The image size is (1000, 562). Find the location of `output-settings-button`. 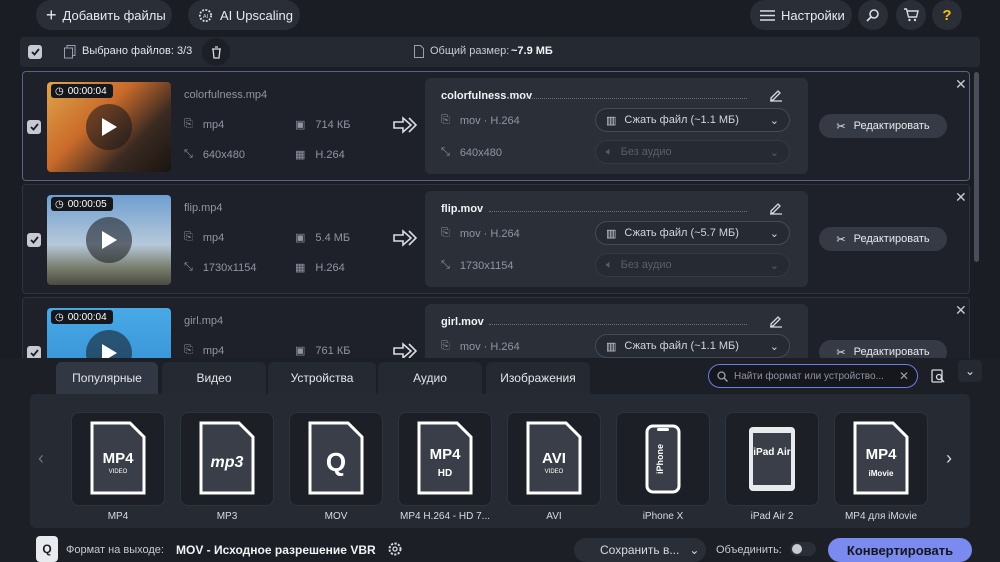

output-settings-button is located at coordinates (395, 549).